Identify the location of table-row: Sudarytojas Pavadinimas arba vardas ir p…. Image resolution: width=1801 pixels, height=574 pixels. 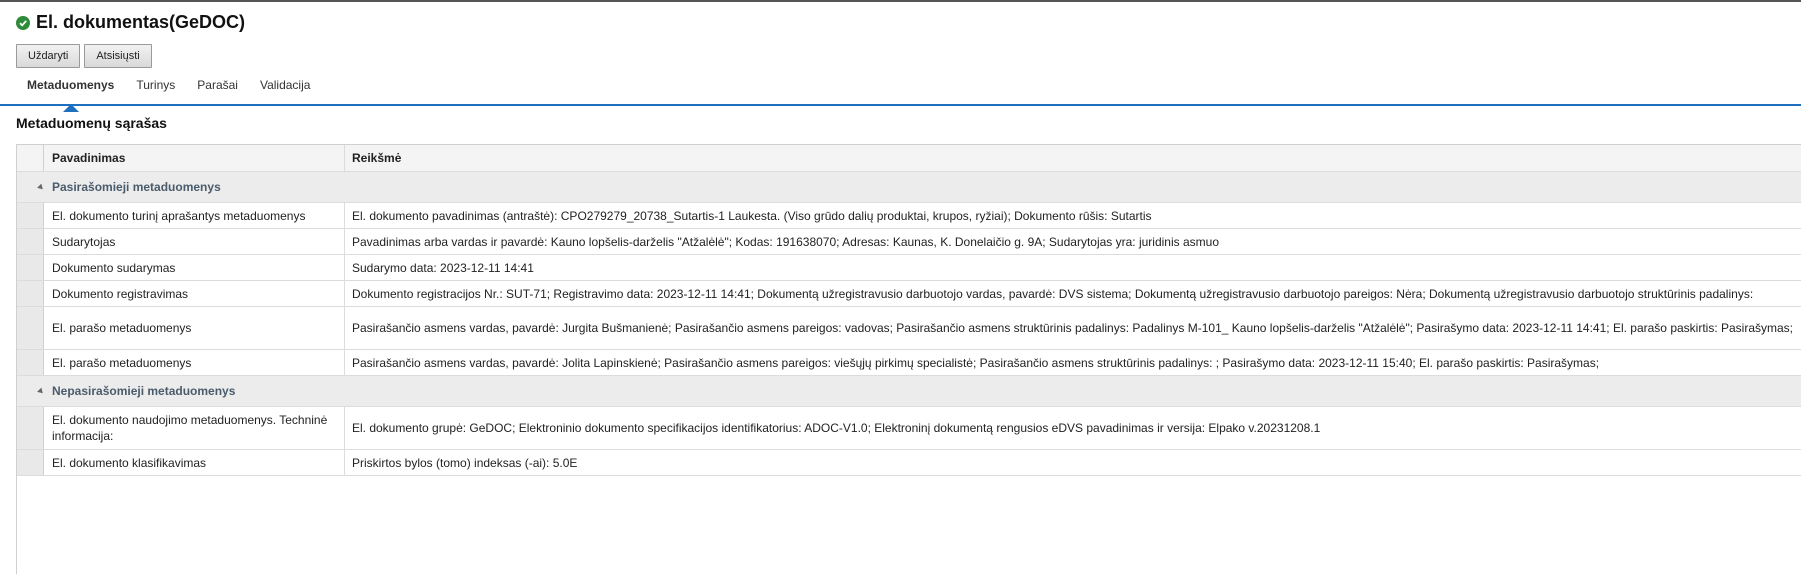
(909, 242).